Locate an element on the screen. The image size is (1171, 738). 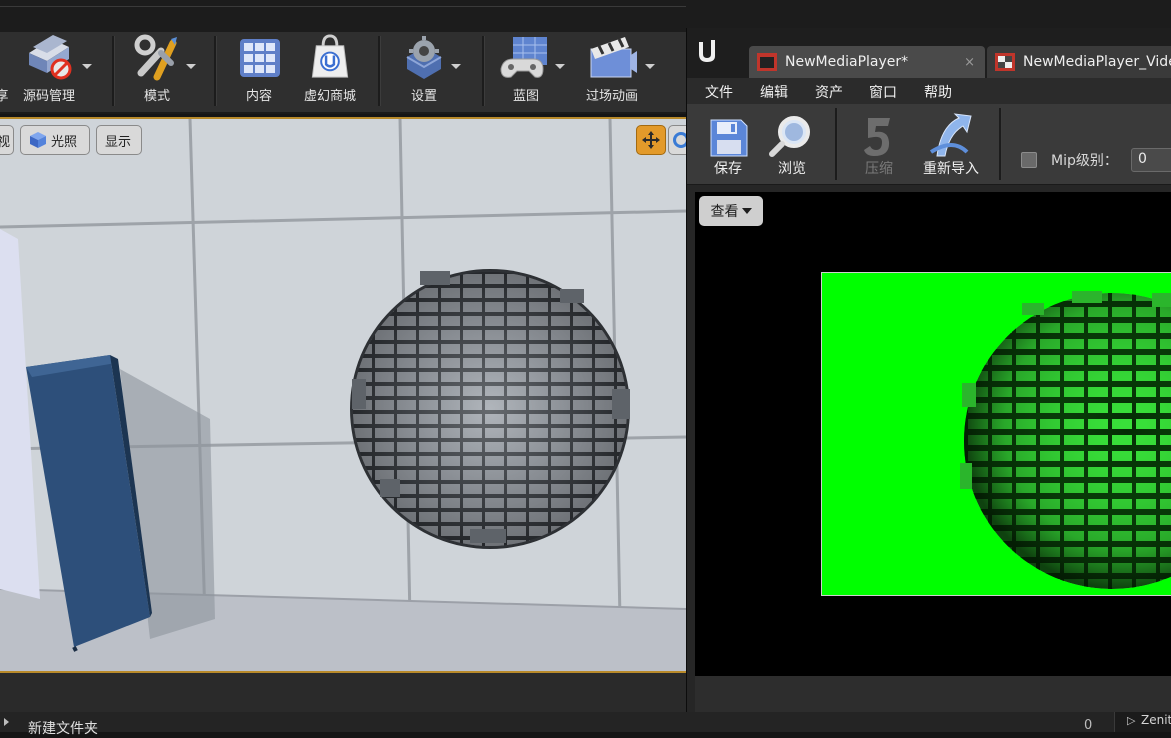
browse-icon is located at coordinates (789, 136).